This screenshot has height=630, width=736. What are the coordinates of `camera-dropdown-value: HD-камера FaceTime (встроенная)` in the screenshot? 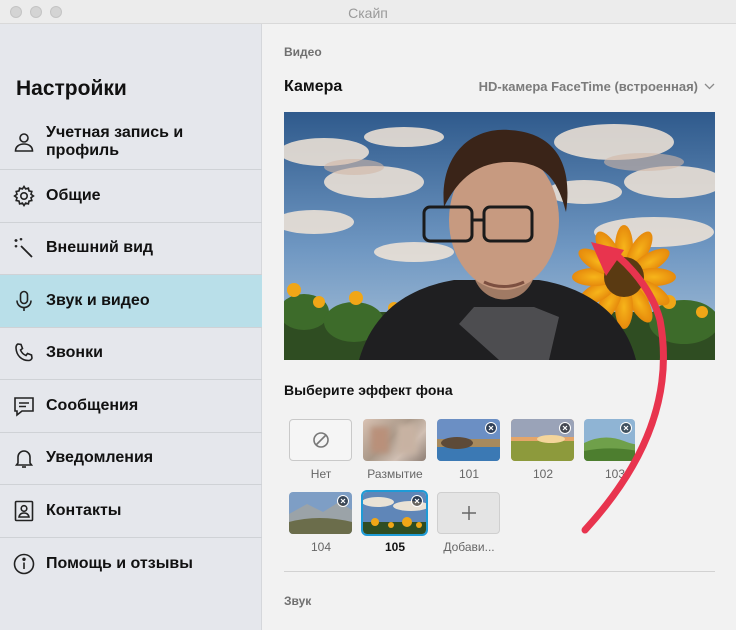 It's located at (588, 86).